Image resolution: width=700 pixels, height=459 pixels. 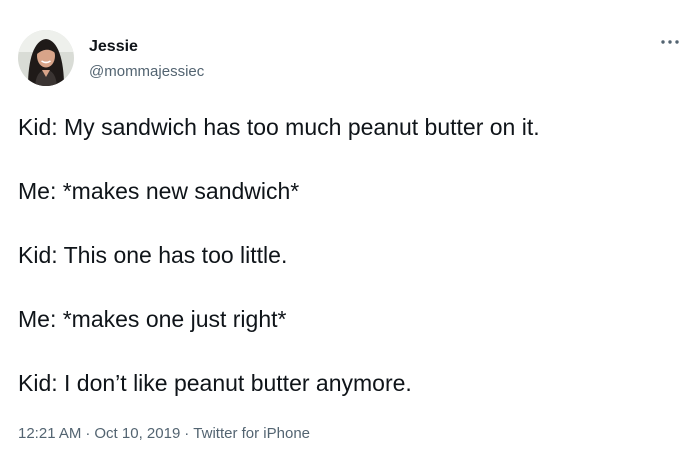 I want to click on tweet-timestamp-date: Oct 10, 2019, so click(x=137, y=433).